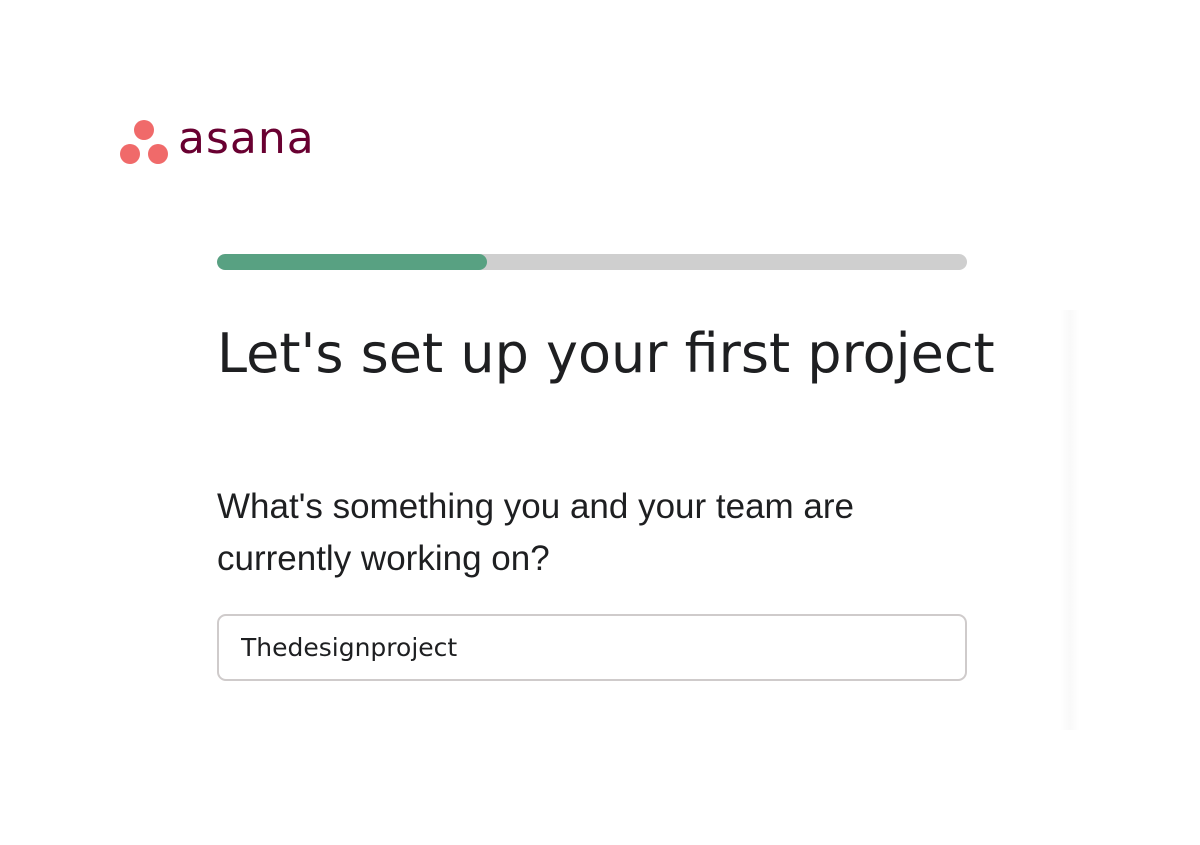 The width and height of the screenshot is (1200, 845). I want to click on asana-three-dots-icon, so click(145, 142).